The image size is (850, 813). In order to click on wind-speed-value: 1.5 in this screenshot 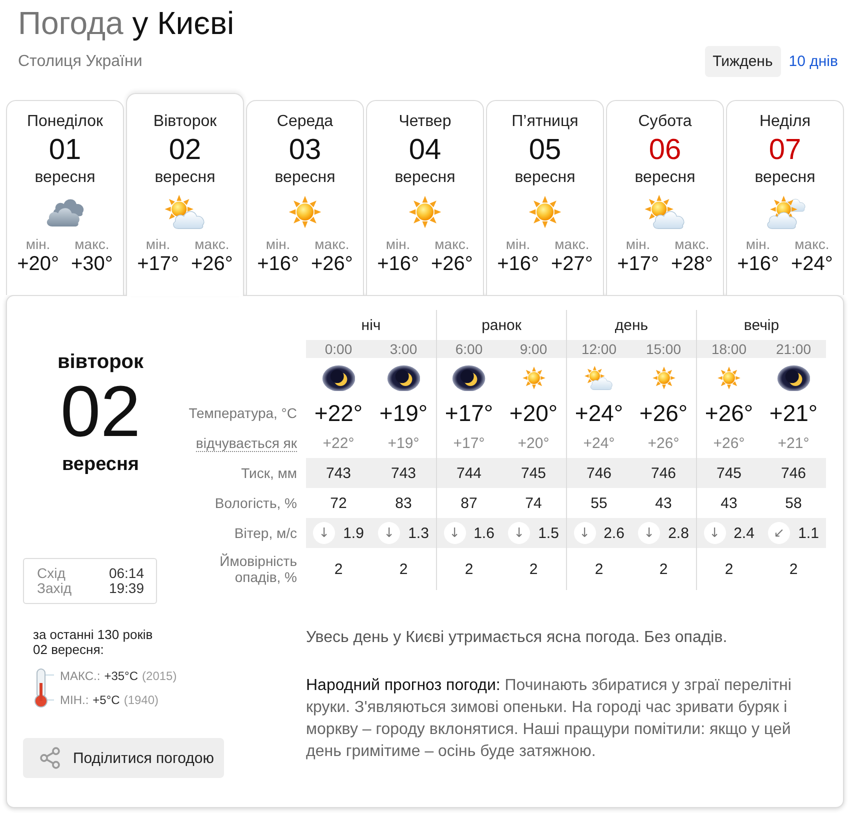, I will do `click(548, 533)`.